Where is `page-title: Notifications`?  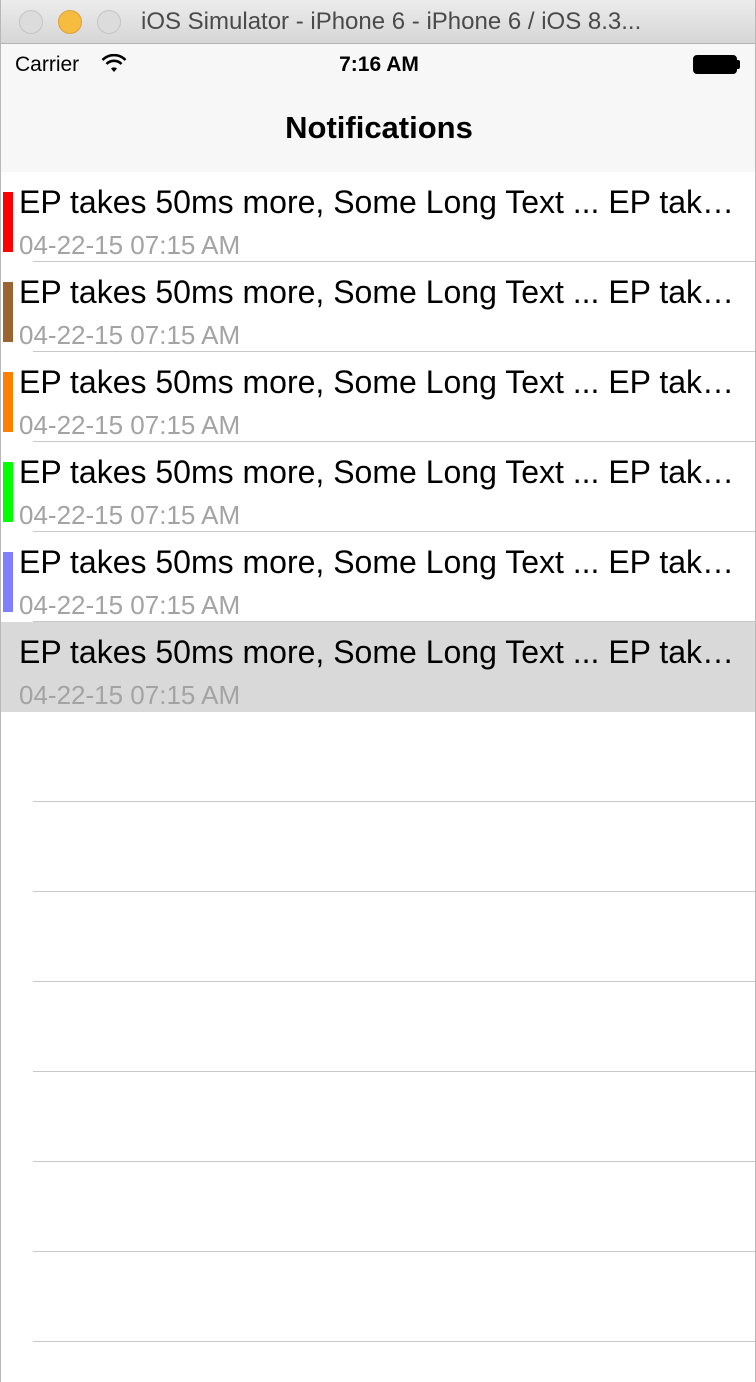 page-title: Notifications is located at coordinates (379, 127).